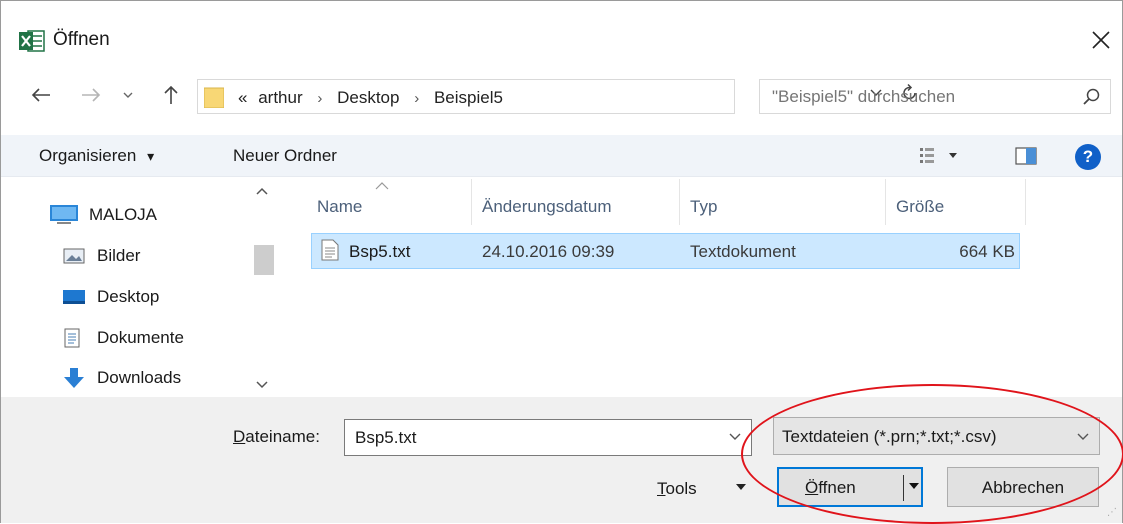 The width and height of the screenshot is (1123, 524). I want to click on breadcrumb-item: Desktop, so click(368, 97).